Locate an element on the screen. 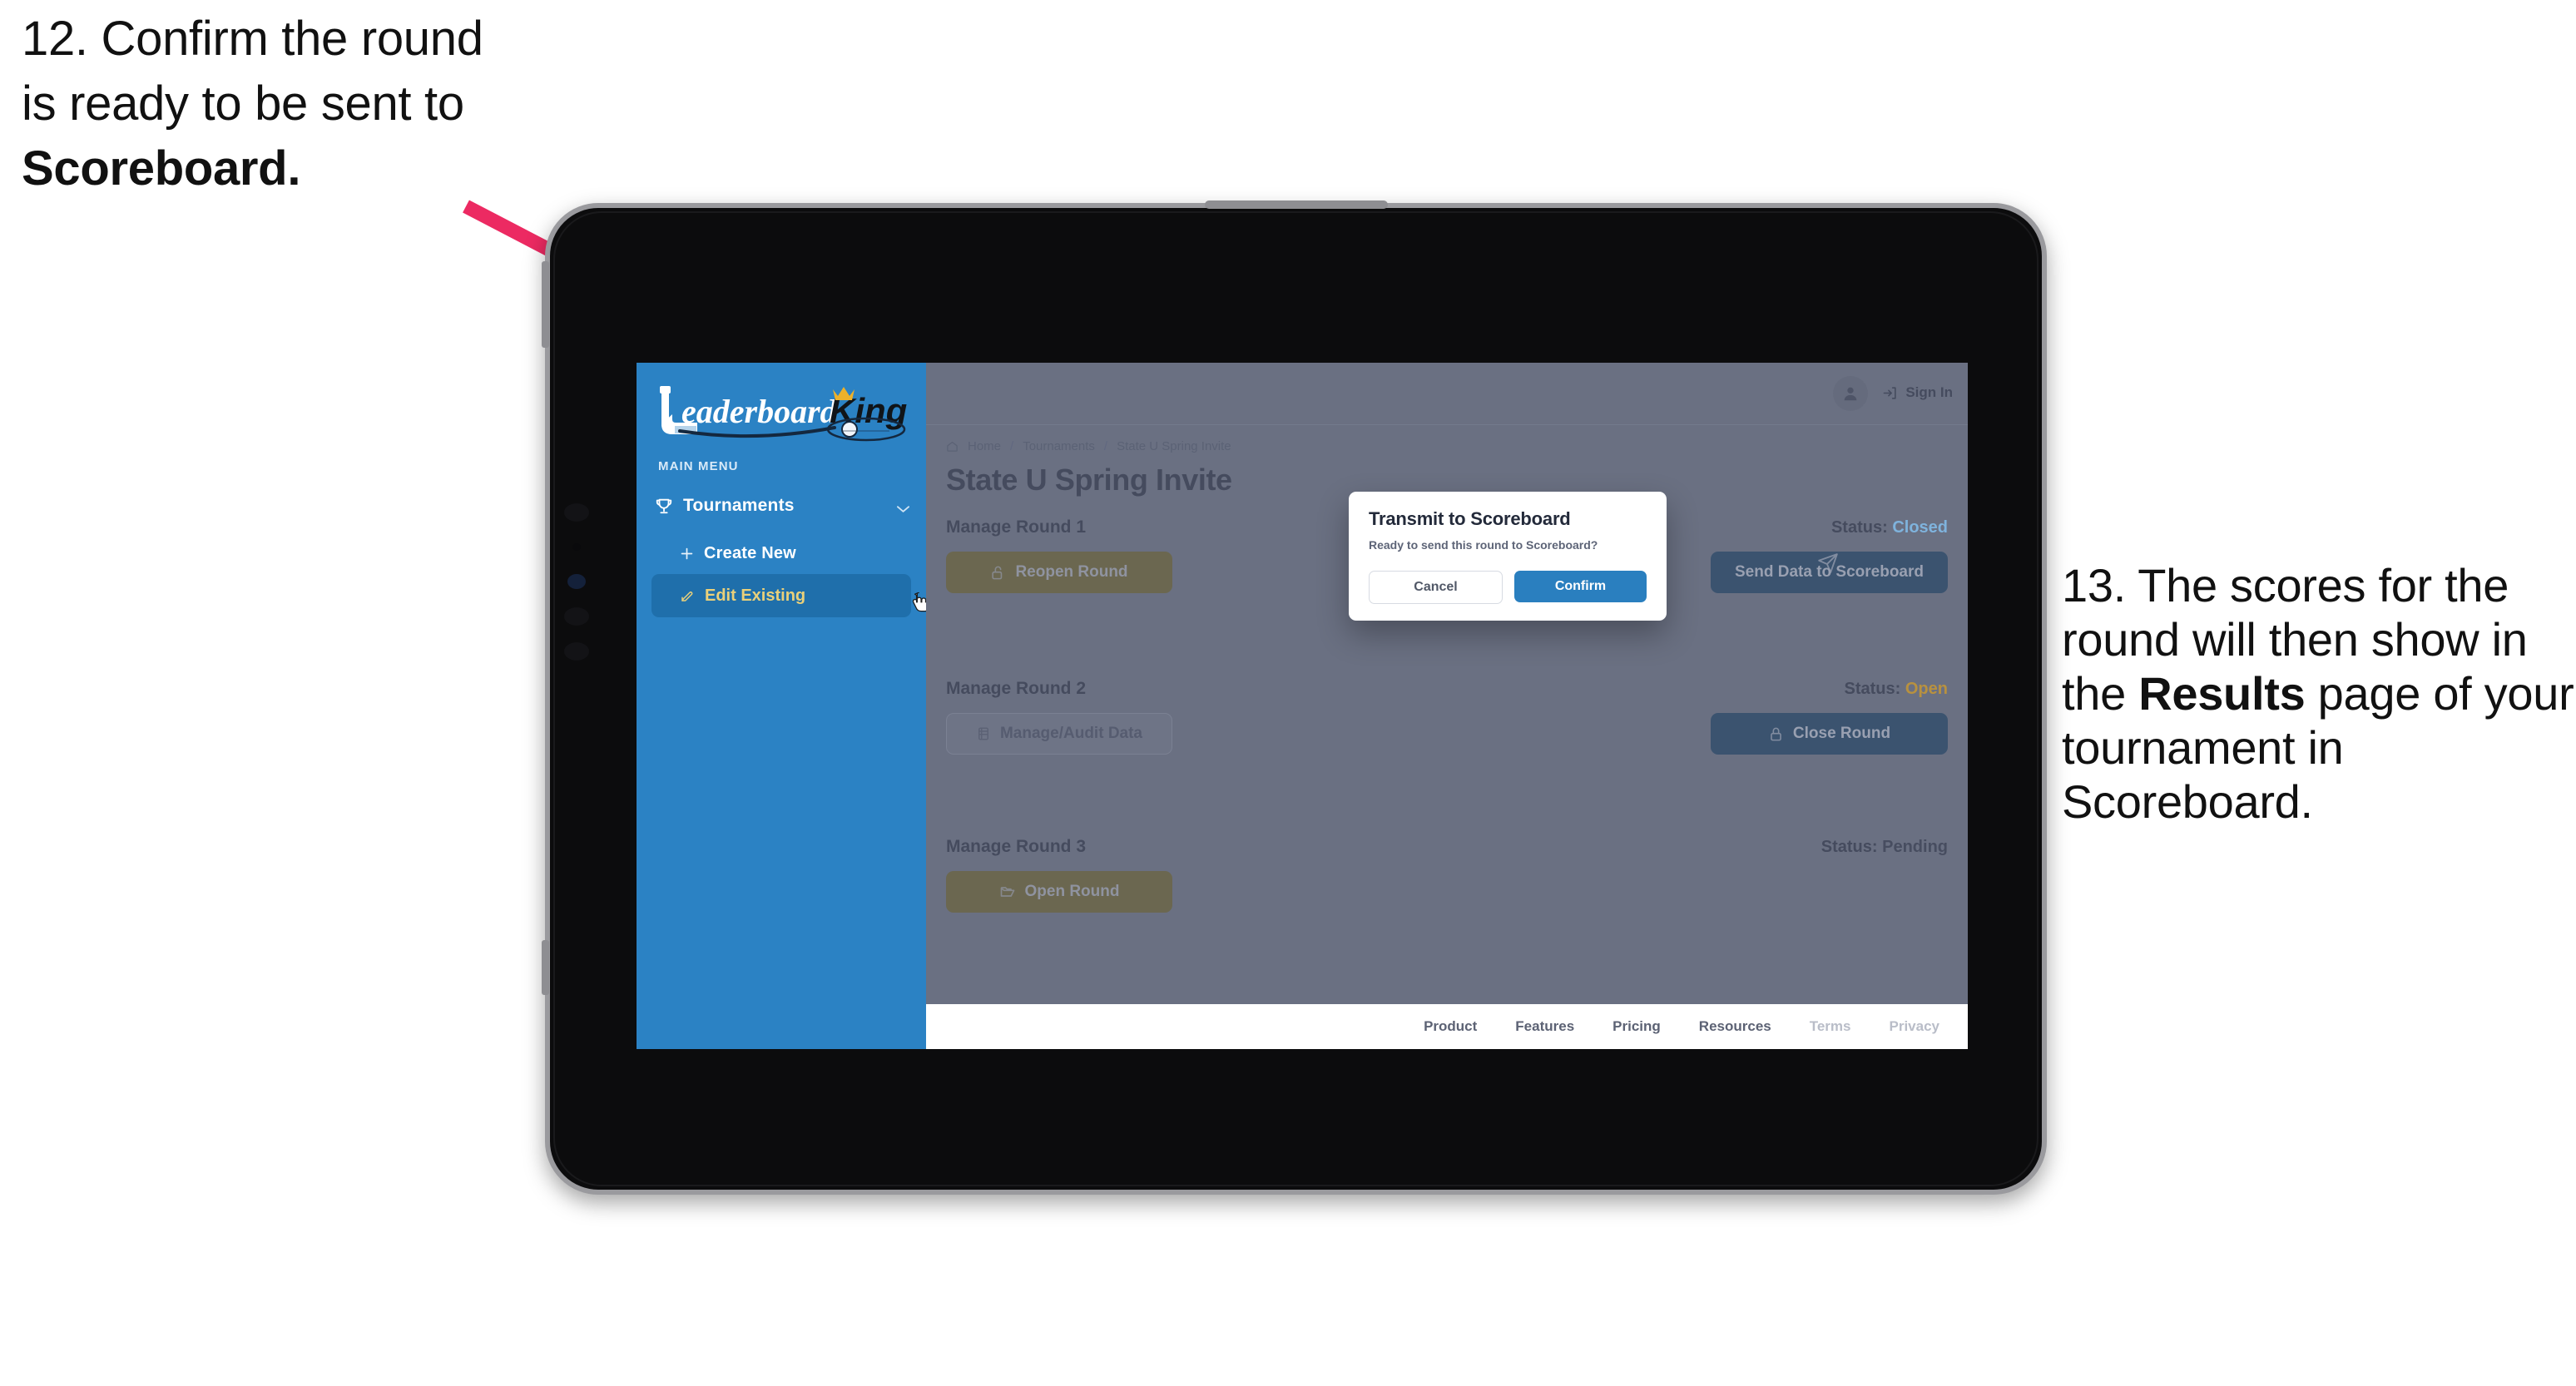 The image size is (2576, 1386). user-avatar-icon is located at coordinates (1851, 393).